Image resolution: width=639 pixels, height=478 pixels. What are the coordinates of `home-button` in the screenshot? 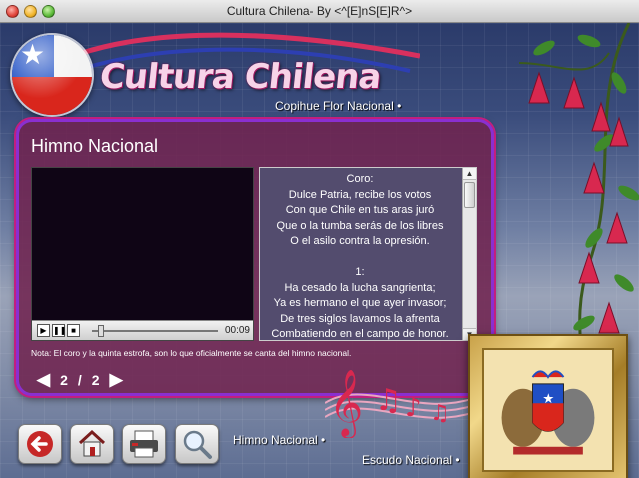 It's located at (92, 444).